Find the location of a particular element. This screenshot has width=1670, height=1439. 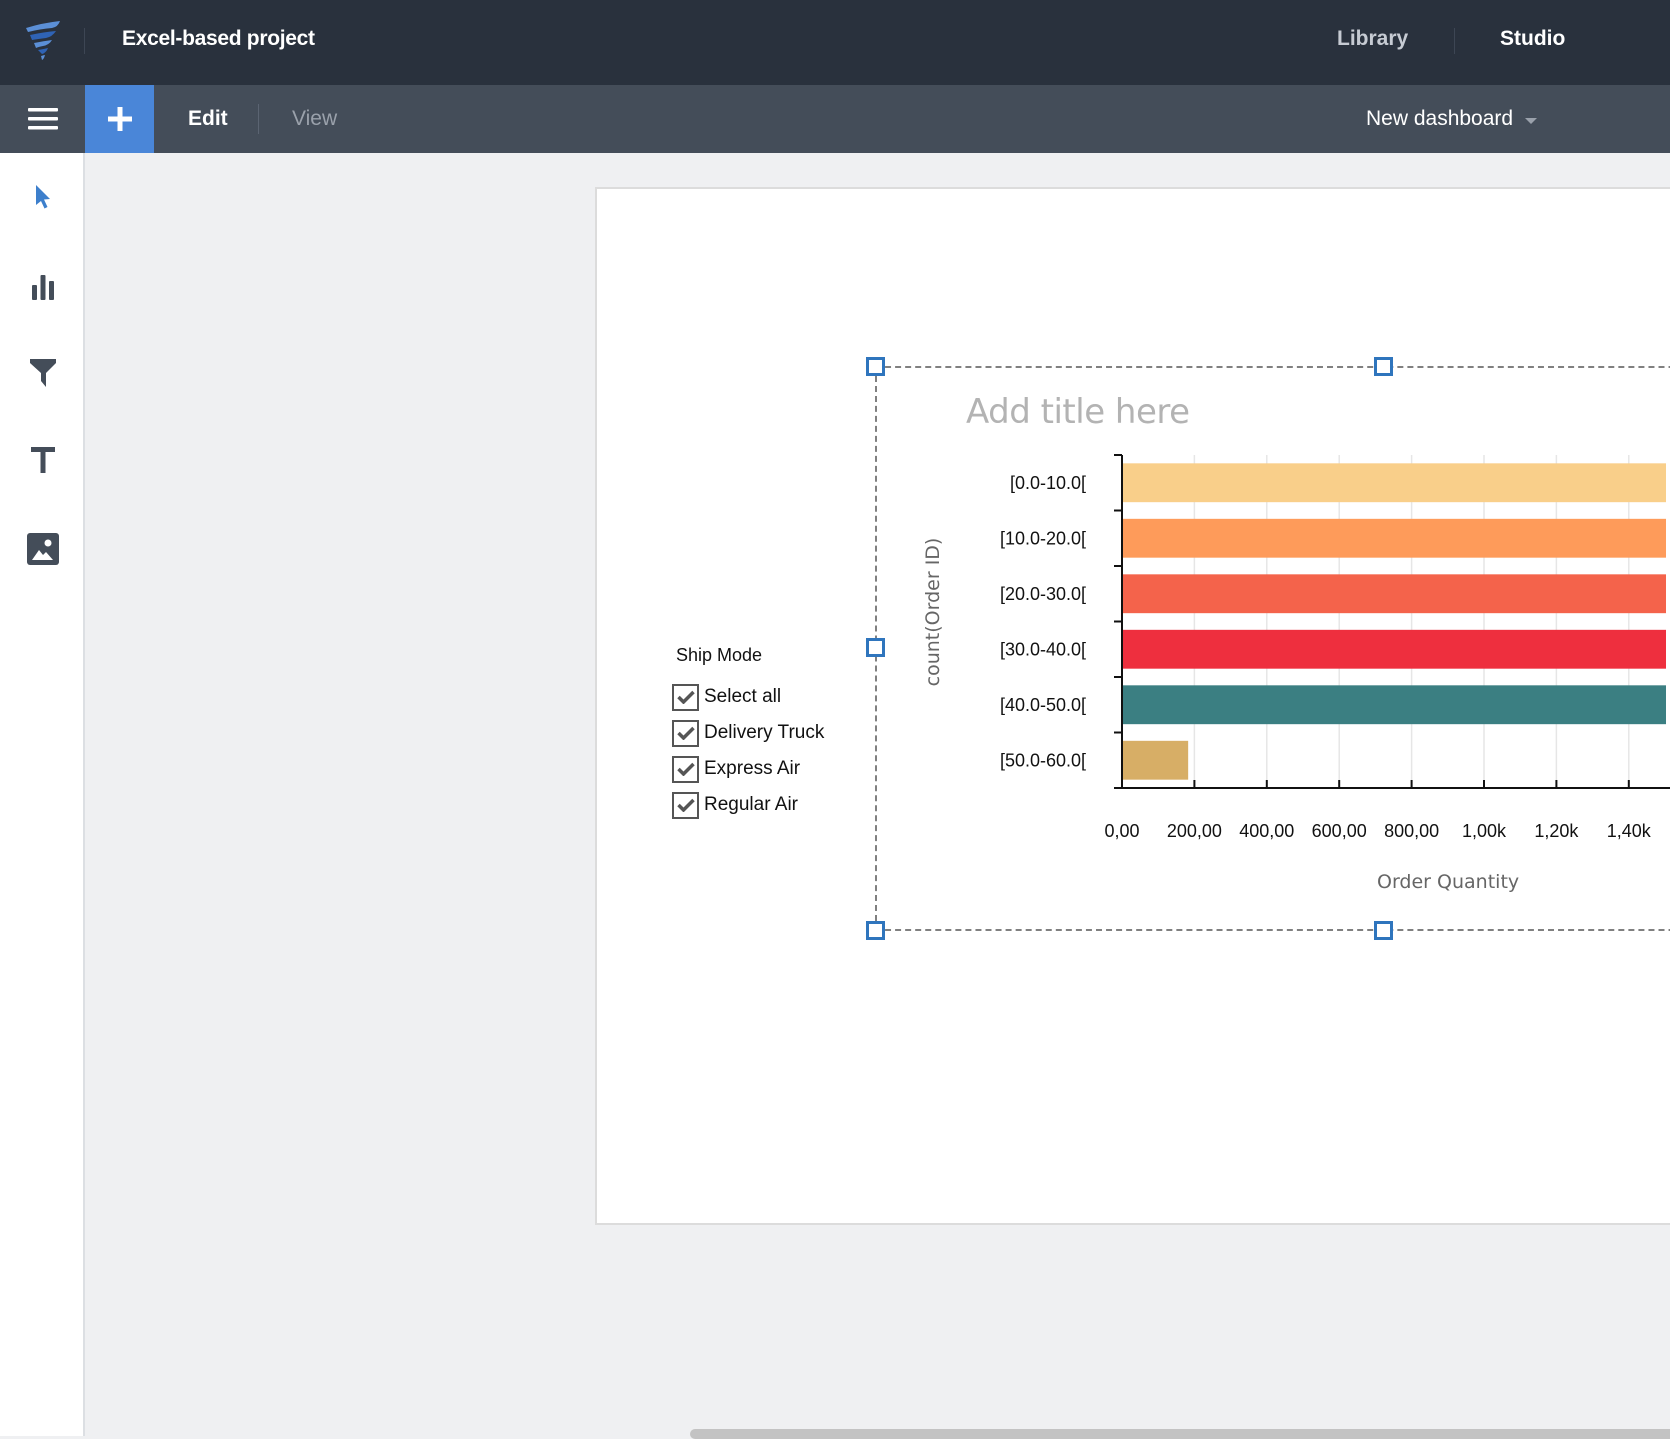

resize-handle-bottom-center is located at coordinates (1383, 930).